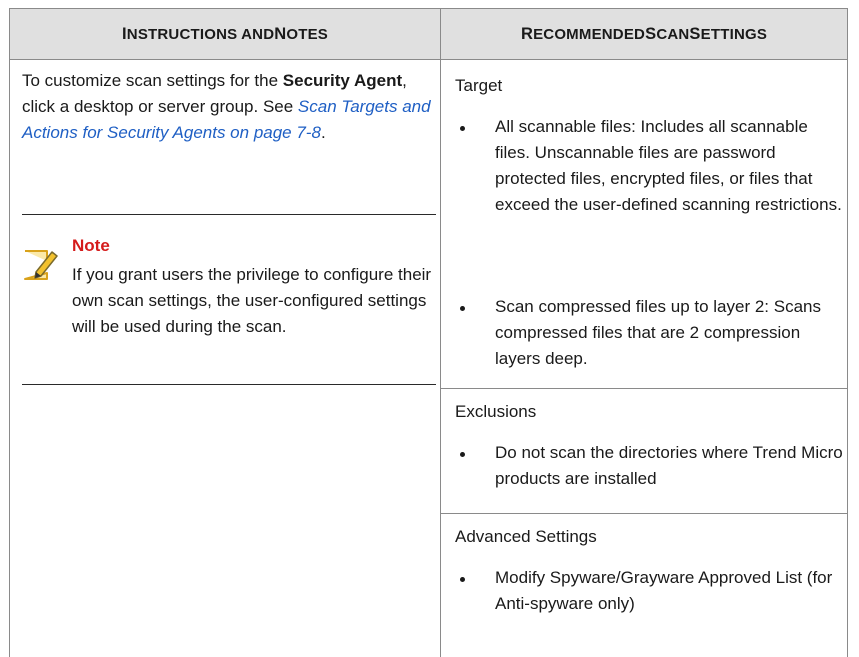  I want to click on note-title: Note, so click(91, 245).